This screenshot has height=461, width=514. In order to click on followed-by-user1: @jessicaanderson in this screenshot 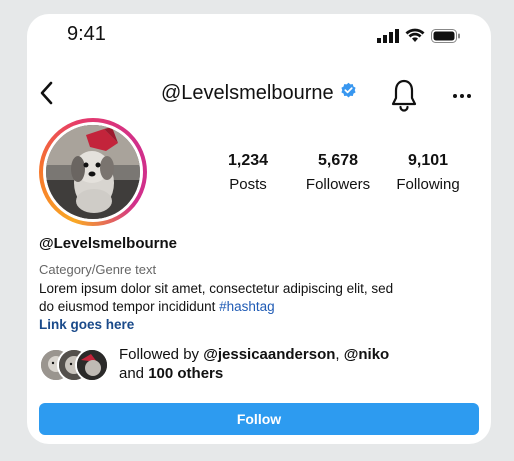, I will do `click(269, 354)`.